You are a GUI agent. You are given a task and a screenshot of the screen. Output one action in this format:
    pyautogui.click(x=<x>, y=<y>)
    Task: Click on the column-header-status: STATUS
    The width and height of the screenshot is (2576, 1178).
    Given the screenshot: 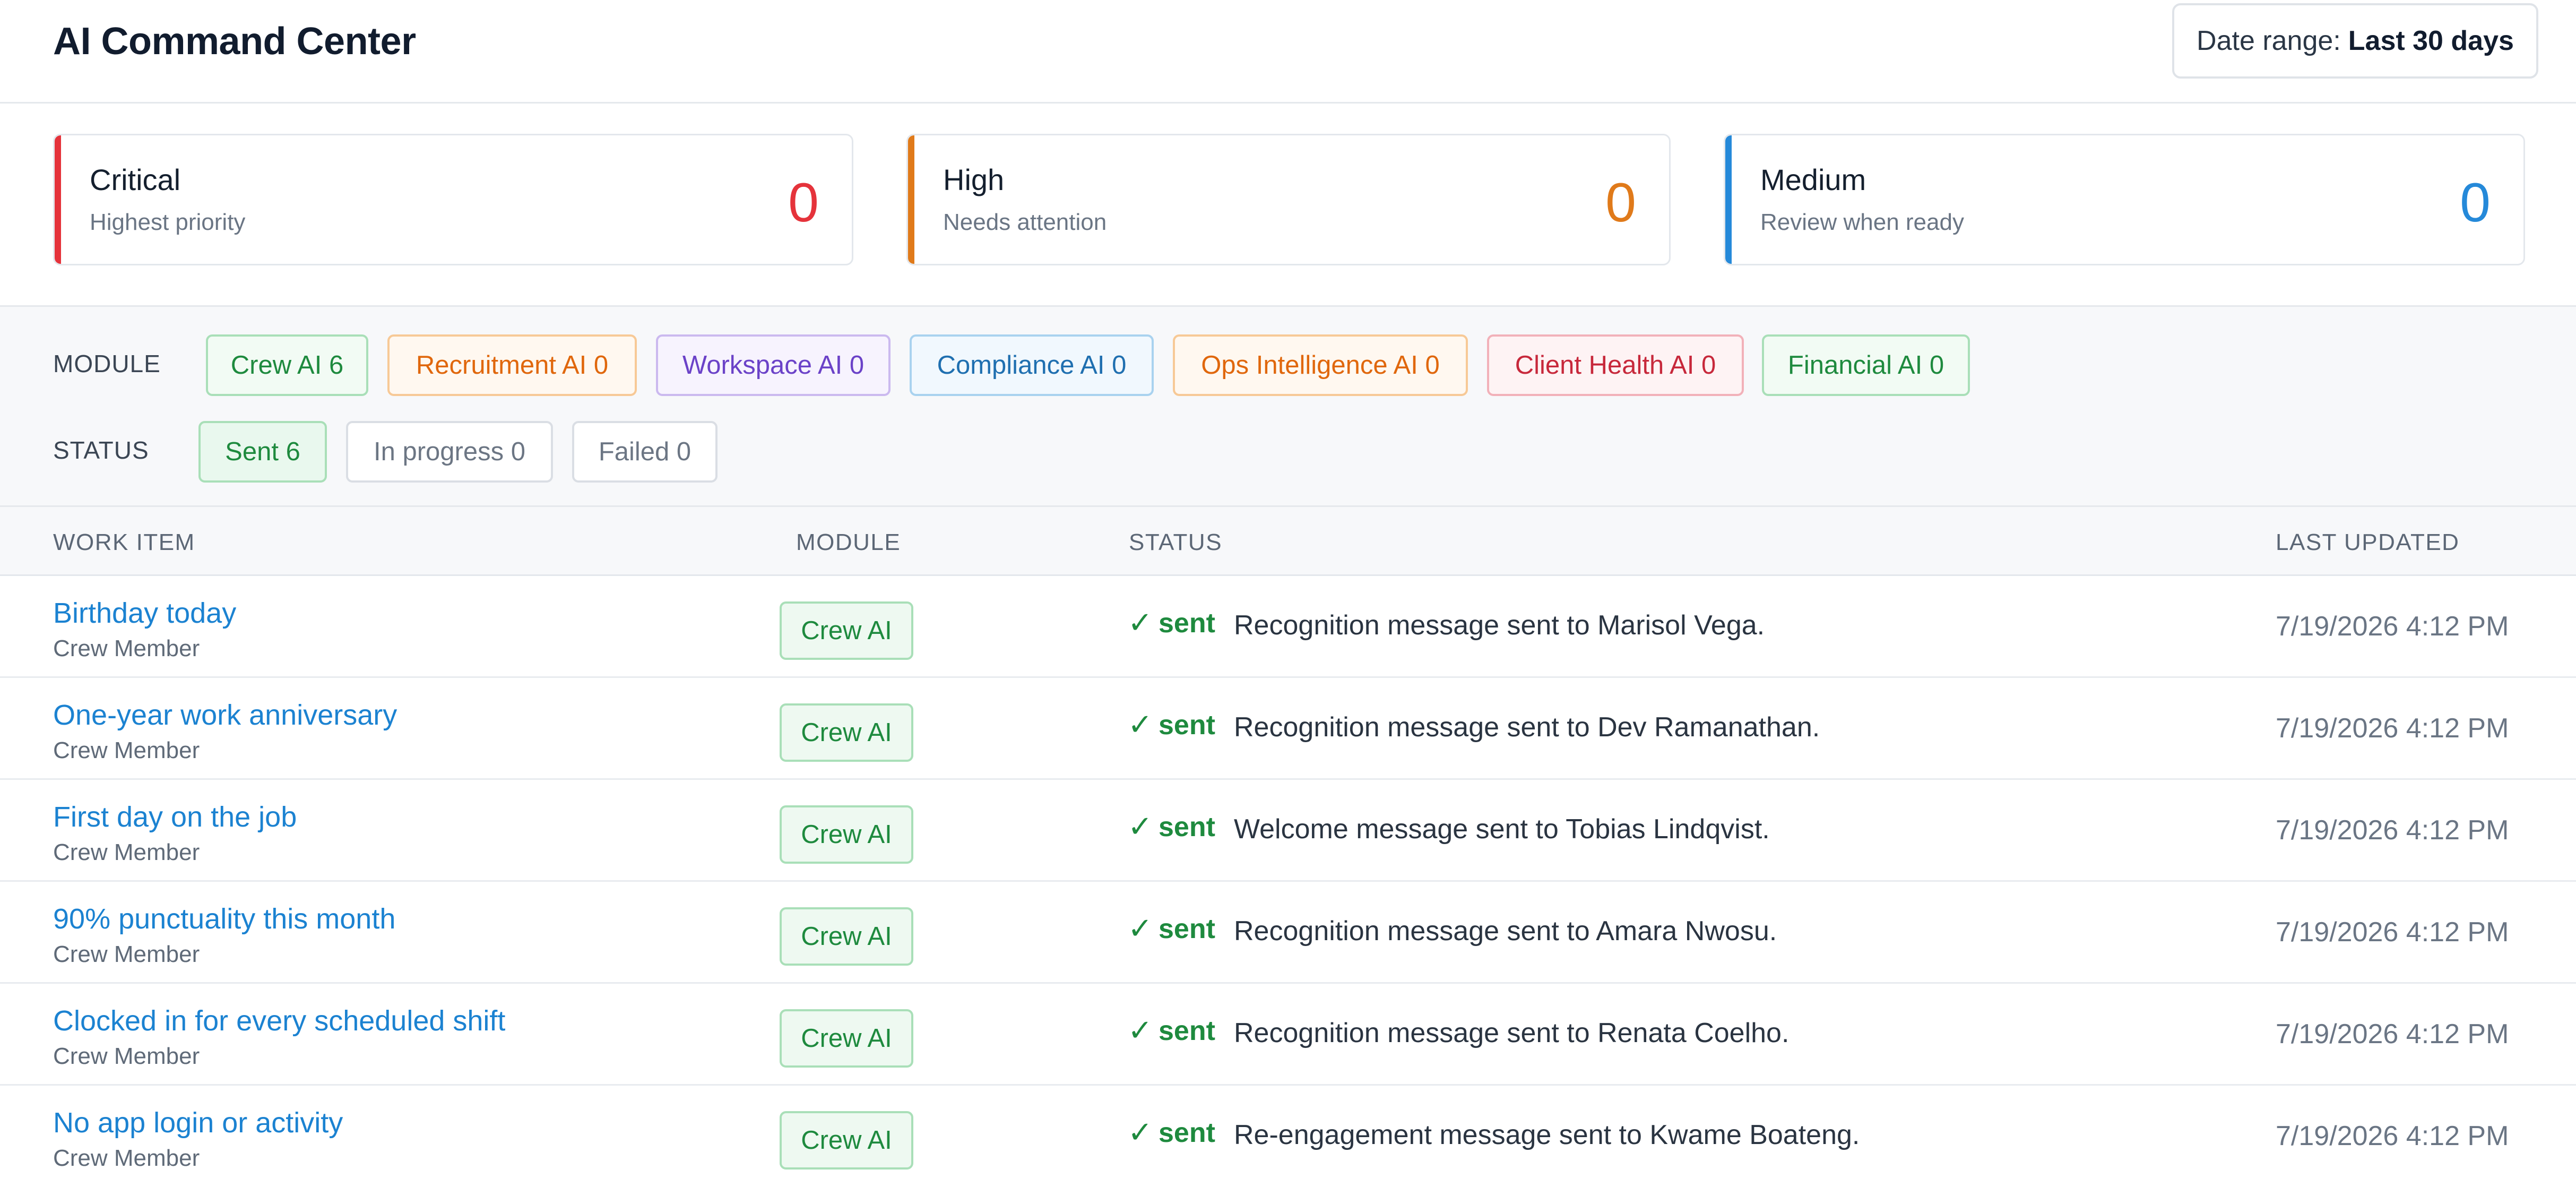 What is the action you would take?
    pyautogui.click(x=1175, y=542)
    